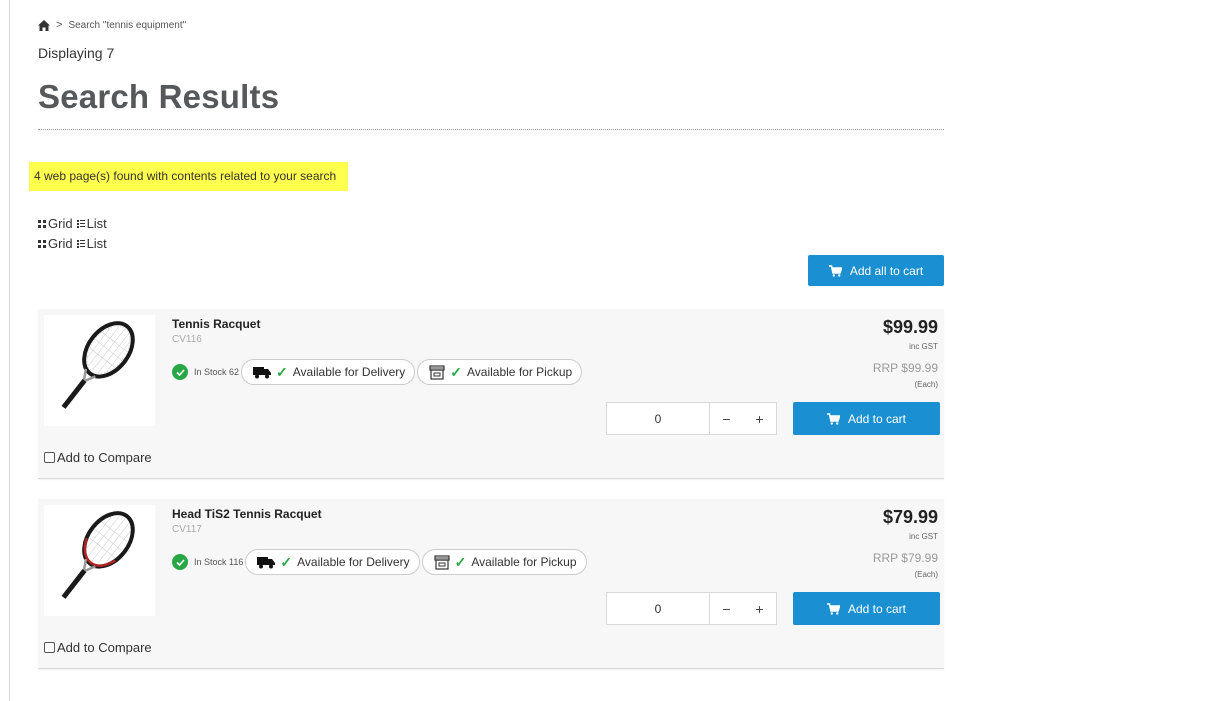 The height and width of the screenshot is (701, 1209). Describe the element at coordinates (217, 372) in the screenshot. I see `stock-status: In Stock 62` at that location.